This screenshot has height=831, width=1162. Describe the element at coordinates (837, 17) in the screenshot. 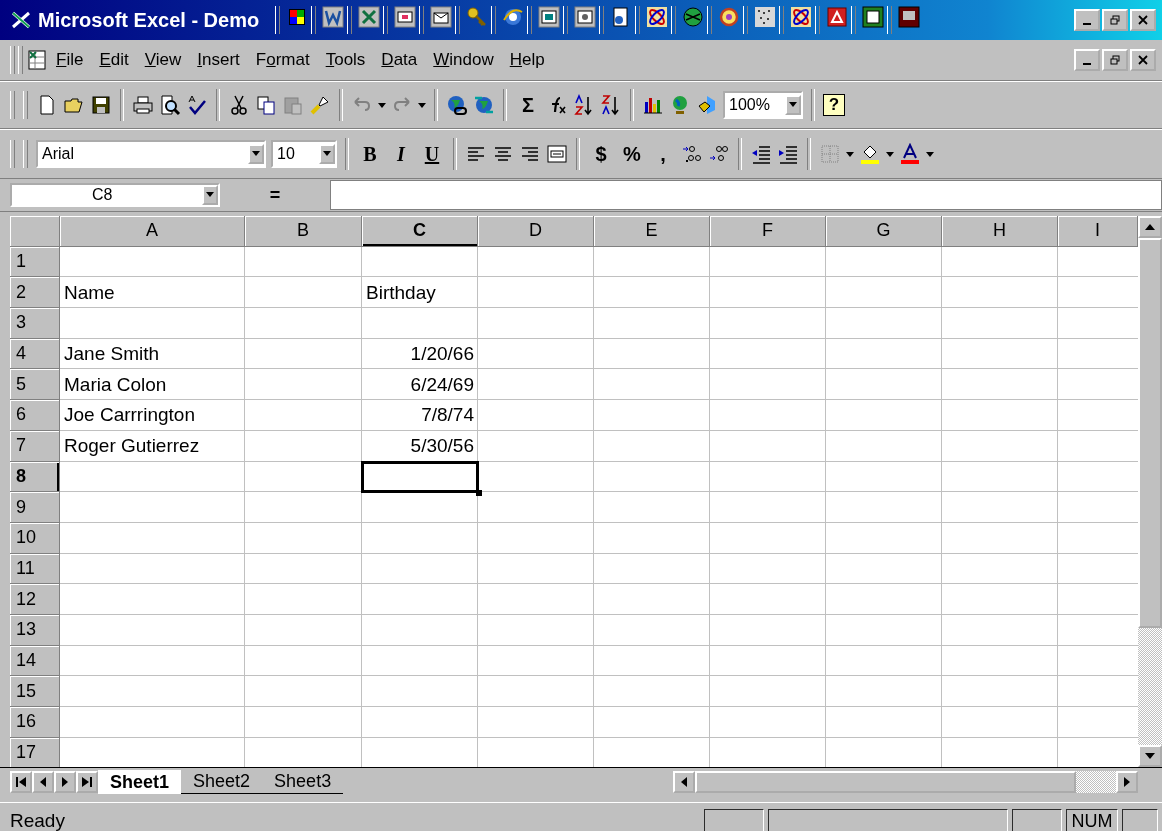

I see `document-icon` at that location.